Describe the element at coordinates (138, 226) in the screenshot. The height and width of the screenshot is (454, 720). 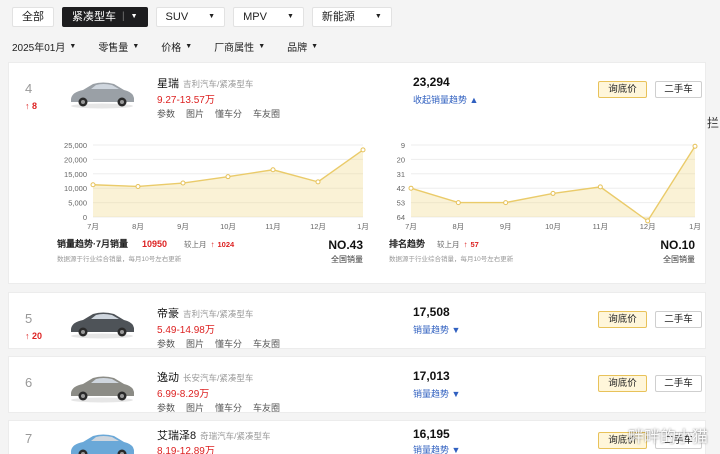
I see `x-tick-label: 8月` at that location.